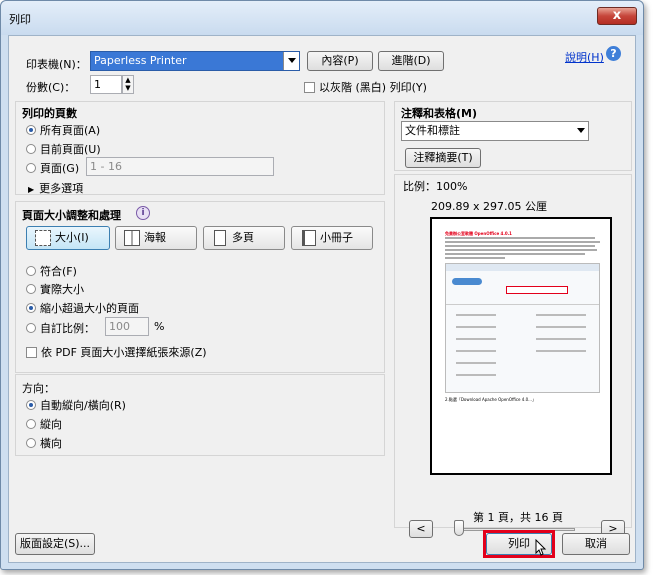 This screenshot has height=575, width=658. I want to click on percent-label: %, so click(159, 326).